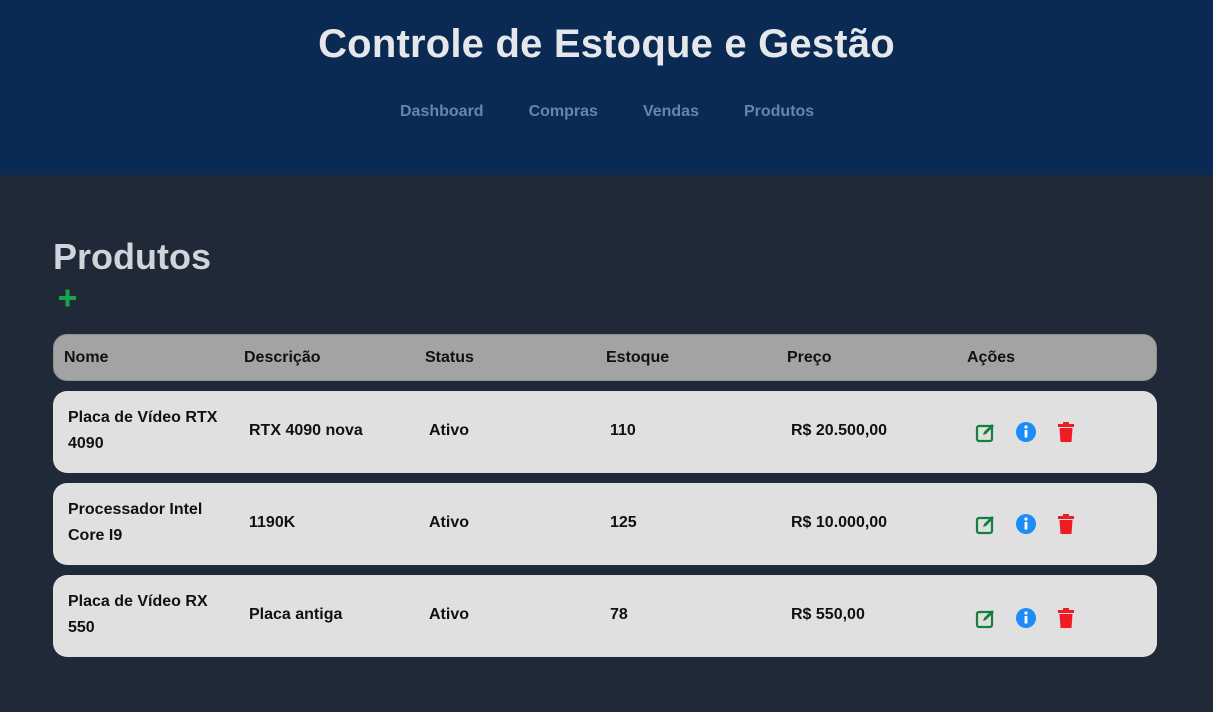 The width and height of the screenshot is (1213, 712). I want to click on cell-descricao: 1190K, so click(272, 522).